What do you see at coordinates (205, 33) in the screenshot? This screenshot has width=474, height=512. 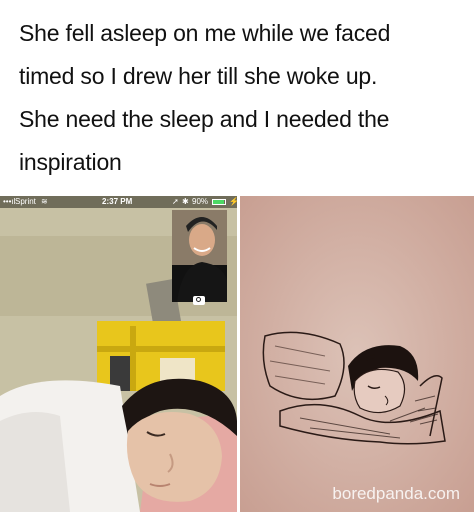 I see `caption-line-1: She fell asleep on me while we faced` at bounding box center [205, 33].